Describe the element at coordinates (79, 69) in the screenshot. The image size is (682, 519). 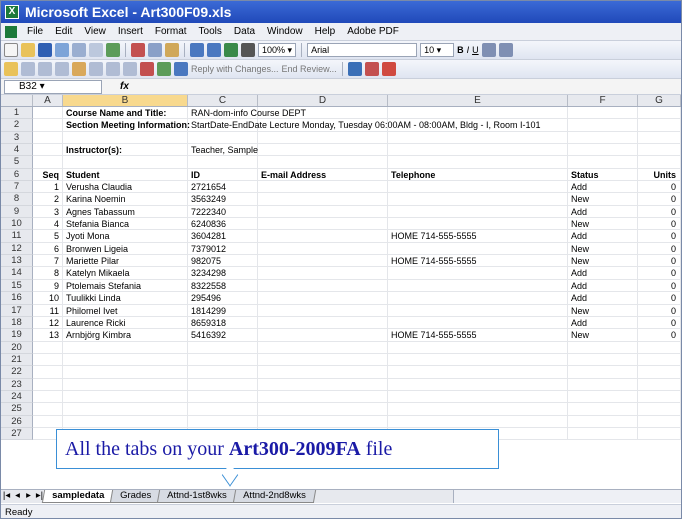
I see `comment-icon` at that location.